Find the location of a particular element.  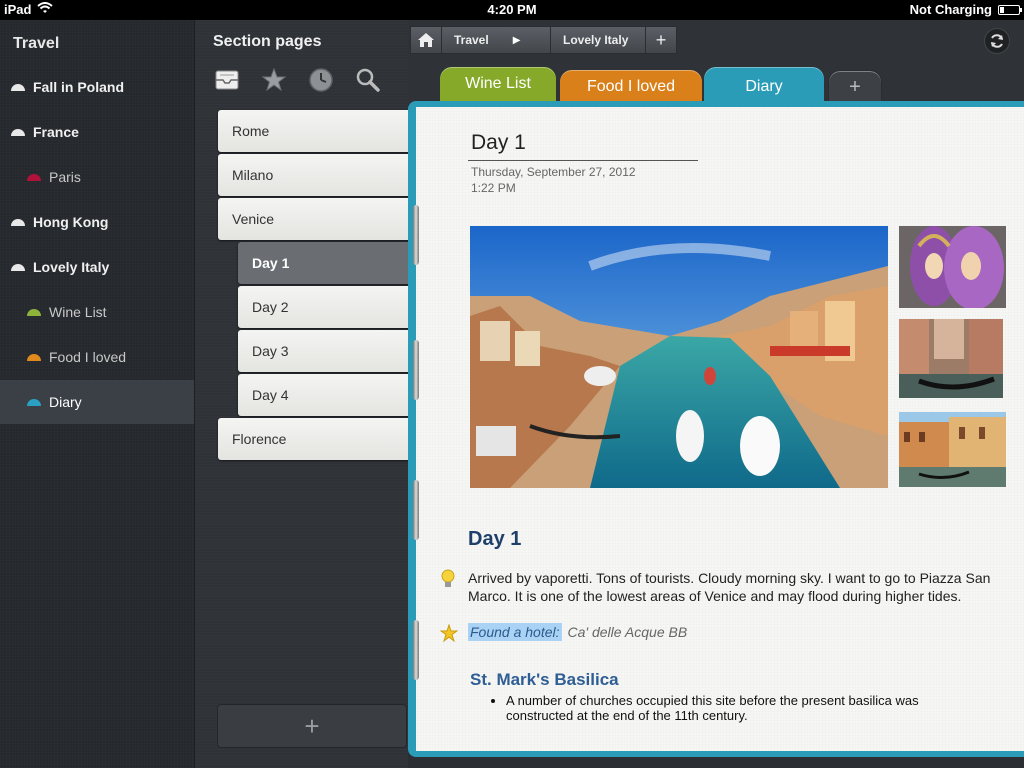

home-icon is located at coordinates (426, 40).